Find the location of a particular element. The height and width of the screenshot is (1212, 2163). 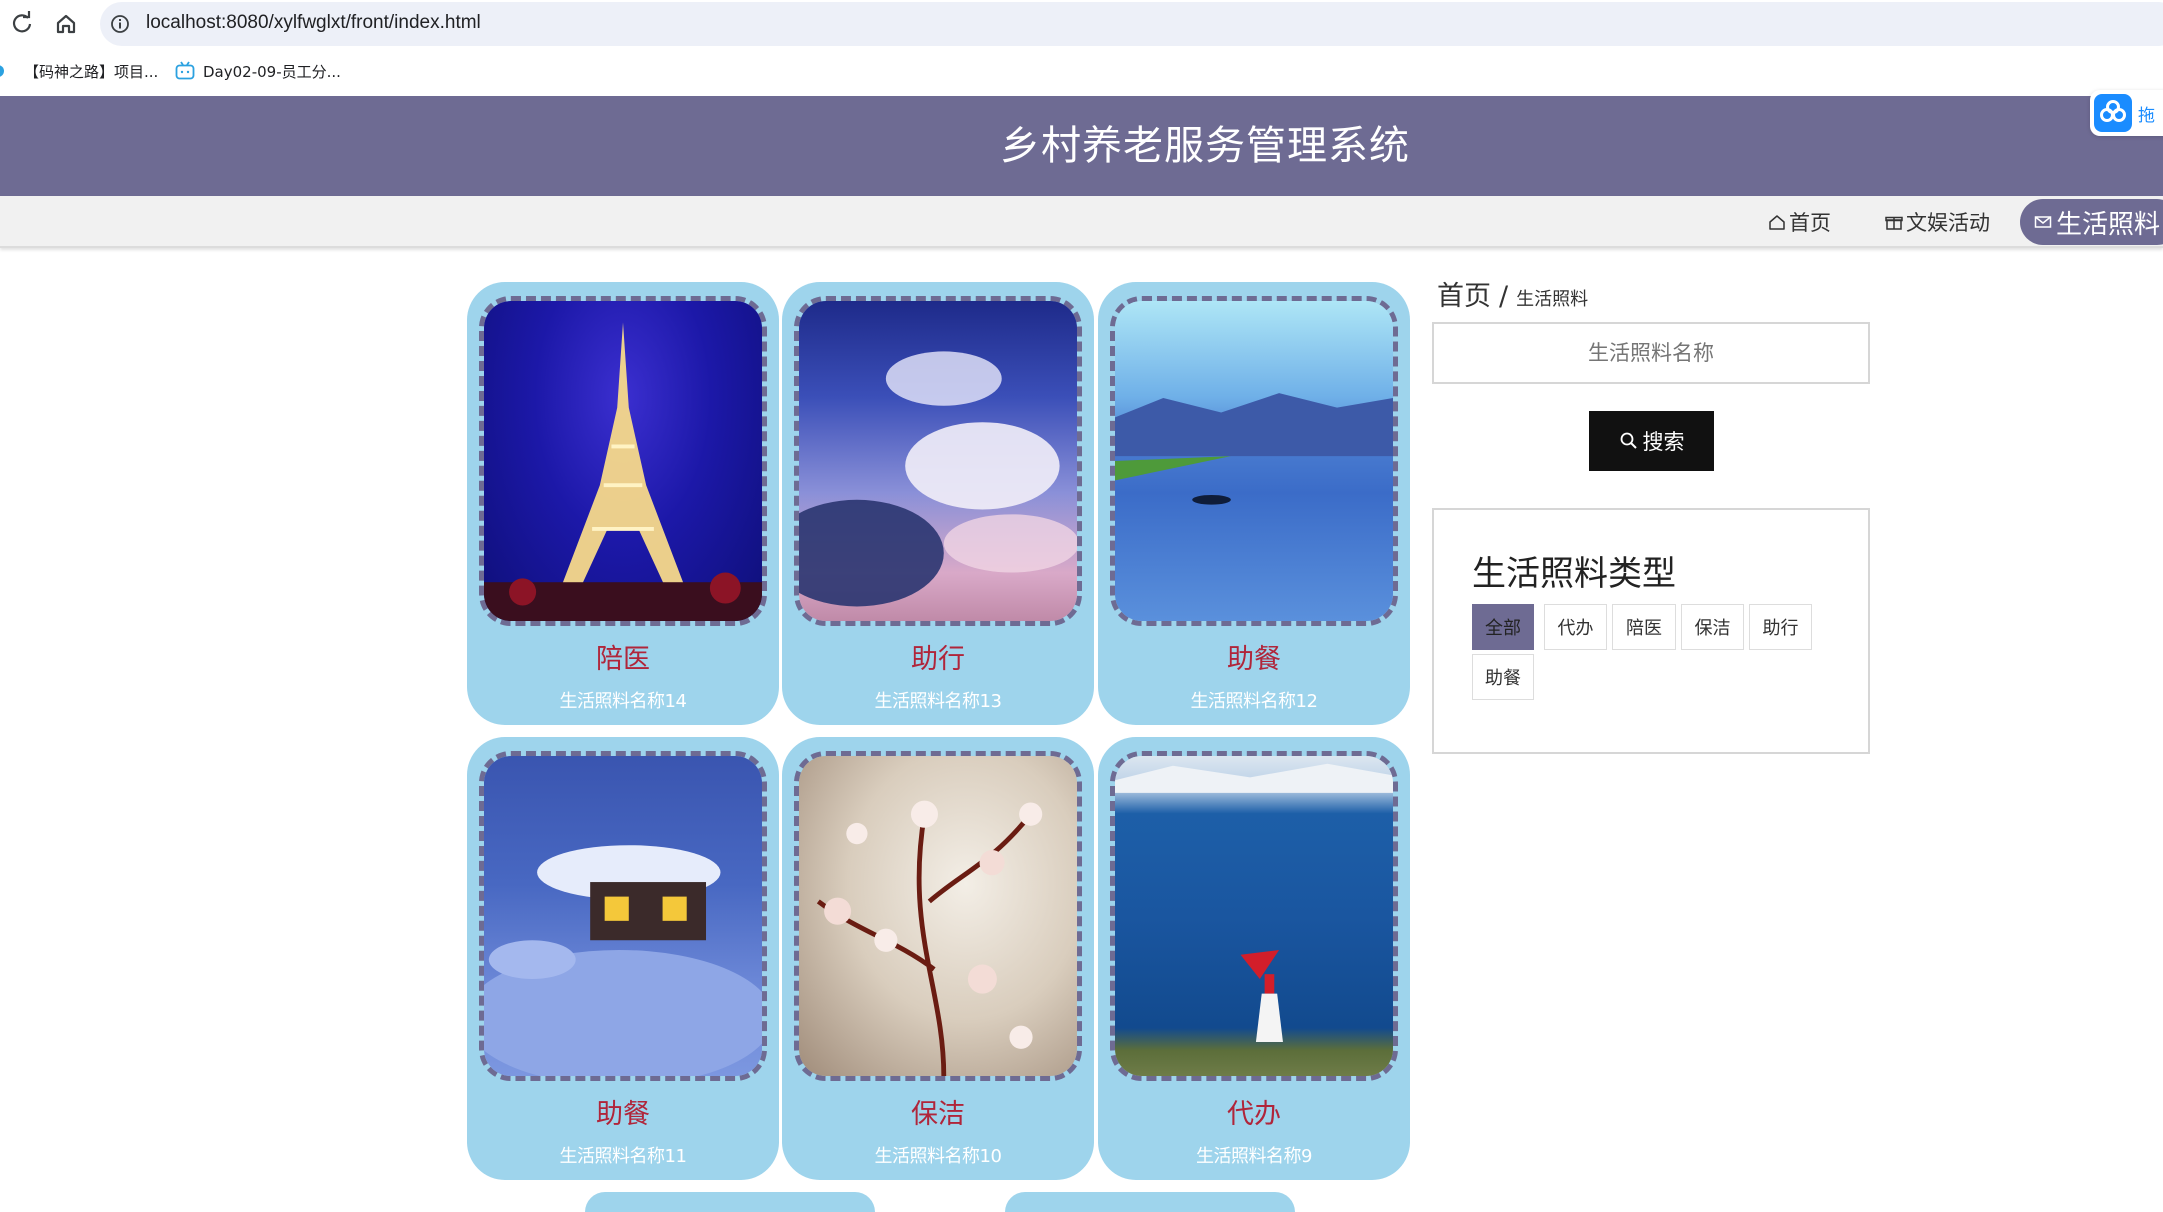

search-button: 搜索 is located at coordinates (1651, 441).